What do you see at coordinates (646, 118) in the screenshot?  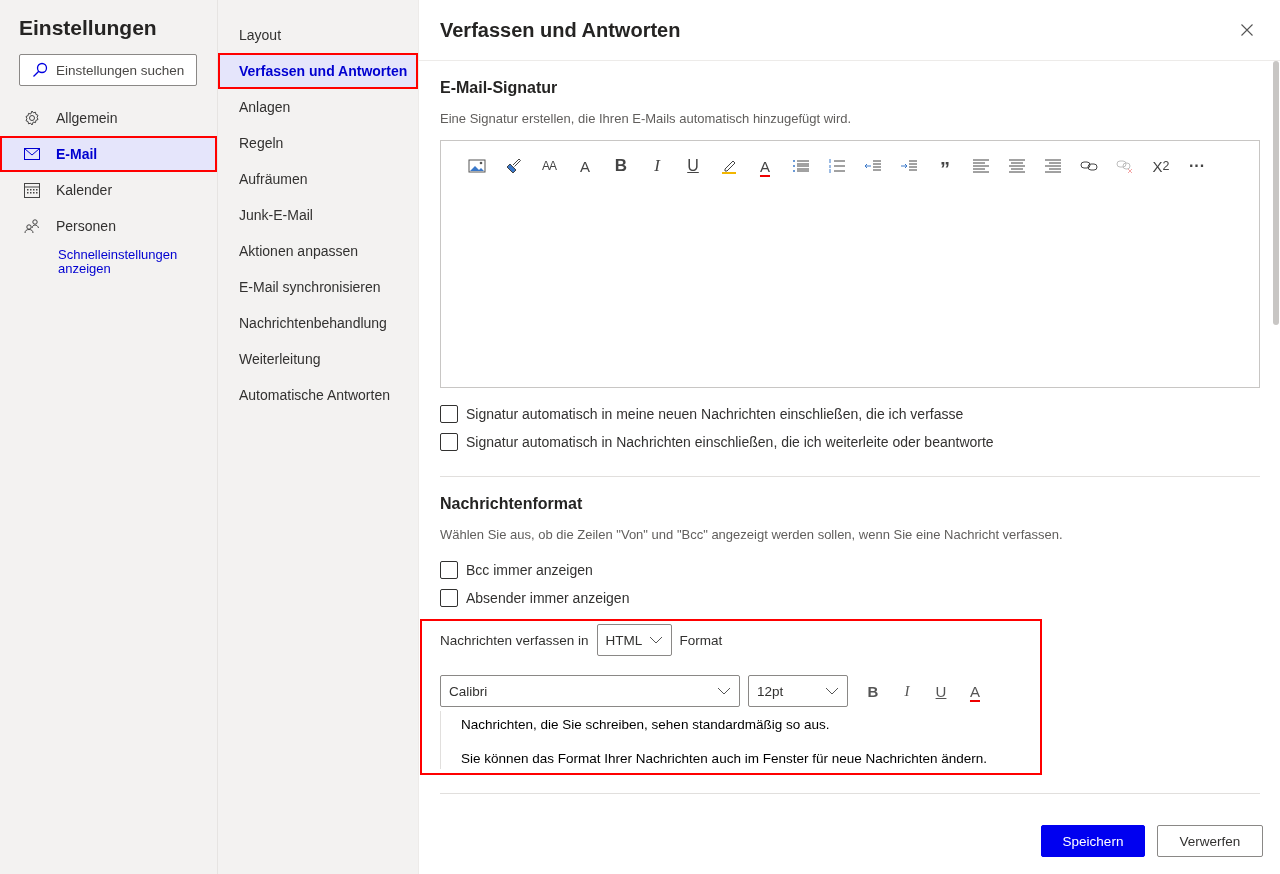 I see `section-description: Eine Signatur erstellen, die Ihren E-Mails automatisch hinzugefügt wird.` at bounding box center [646, 118].